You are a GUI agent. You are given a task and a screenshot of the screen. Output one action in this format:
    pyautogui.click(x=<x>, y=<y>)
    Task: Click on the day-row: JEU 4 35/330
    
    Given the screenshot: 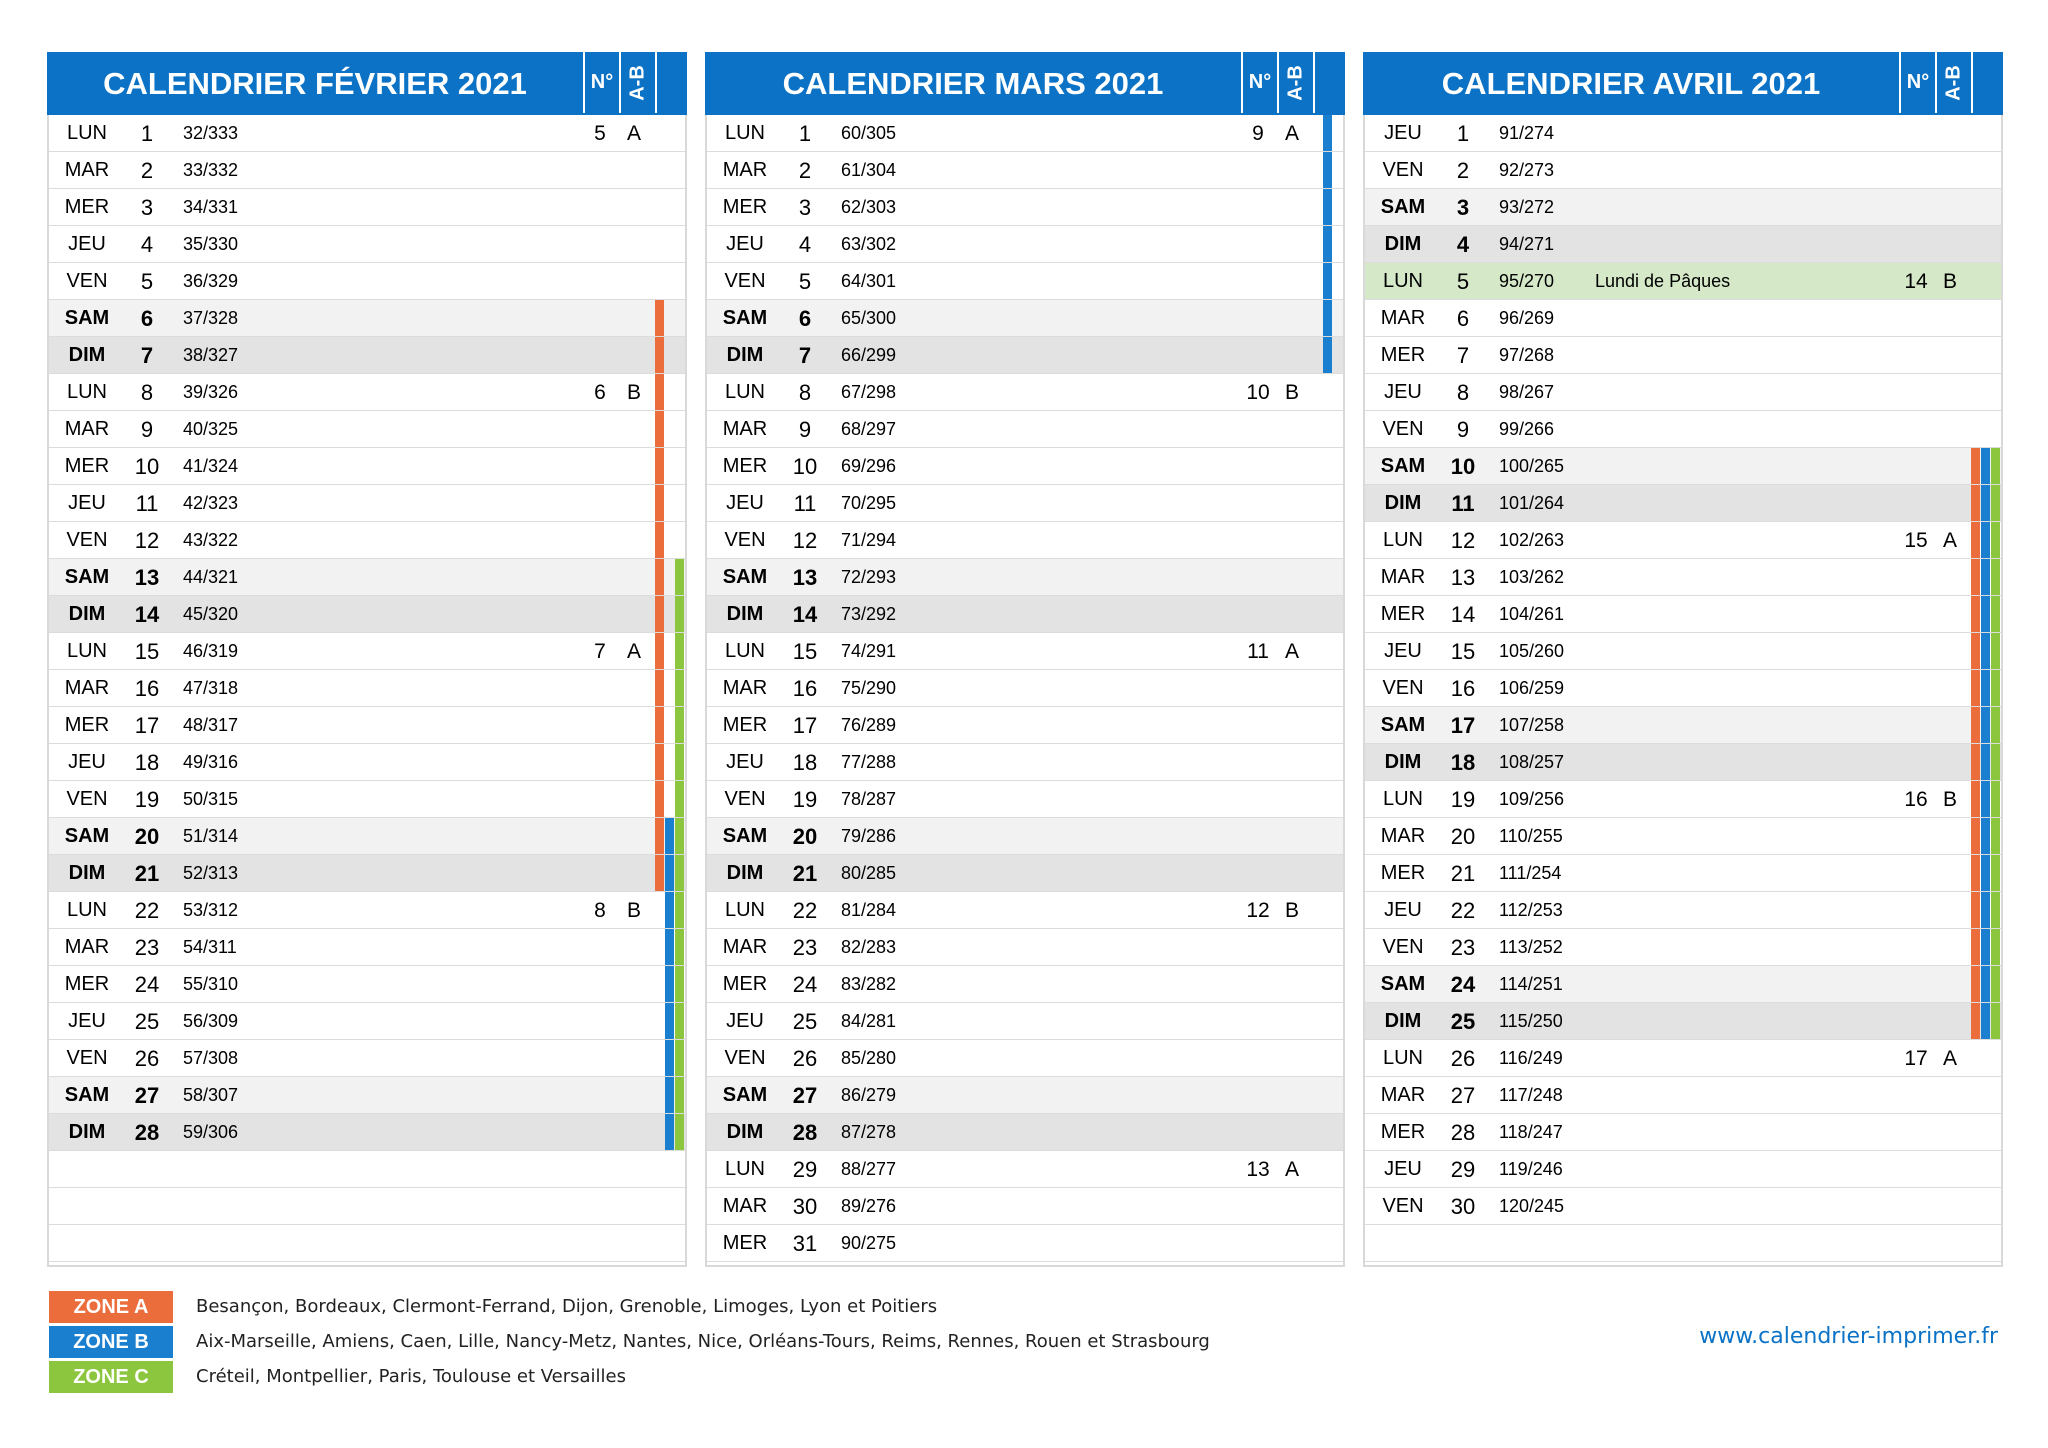 What is the action you would take?
    pyautogui.click(x=367, y=244)
    